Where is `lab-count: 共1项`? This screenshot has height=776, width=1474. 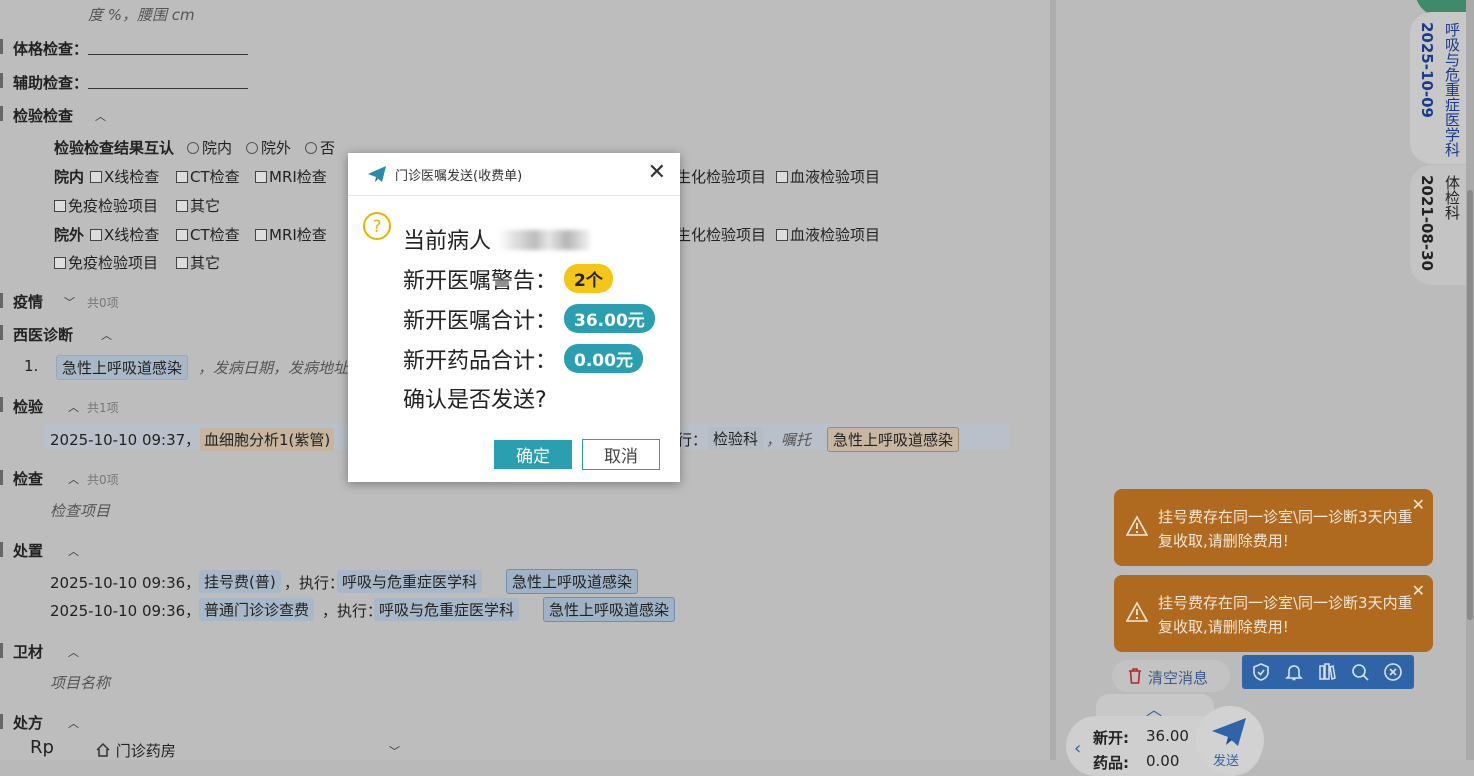 lab-count: 共1项 is located at coordinates (103, 408).